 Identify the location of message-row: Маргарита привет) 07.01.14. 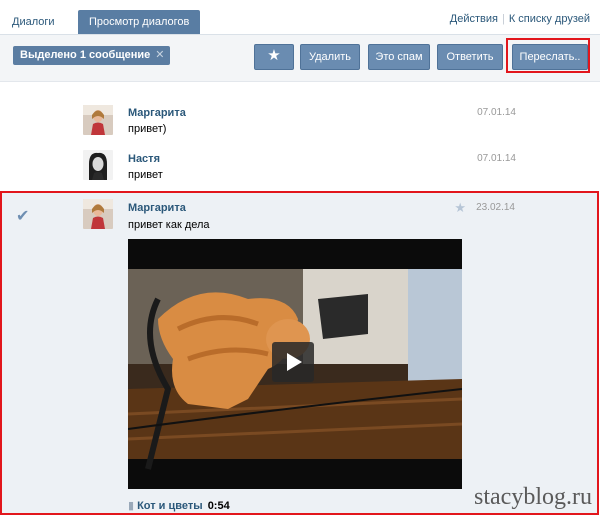
(300, 127).